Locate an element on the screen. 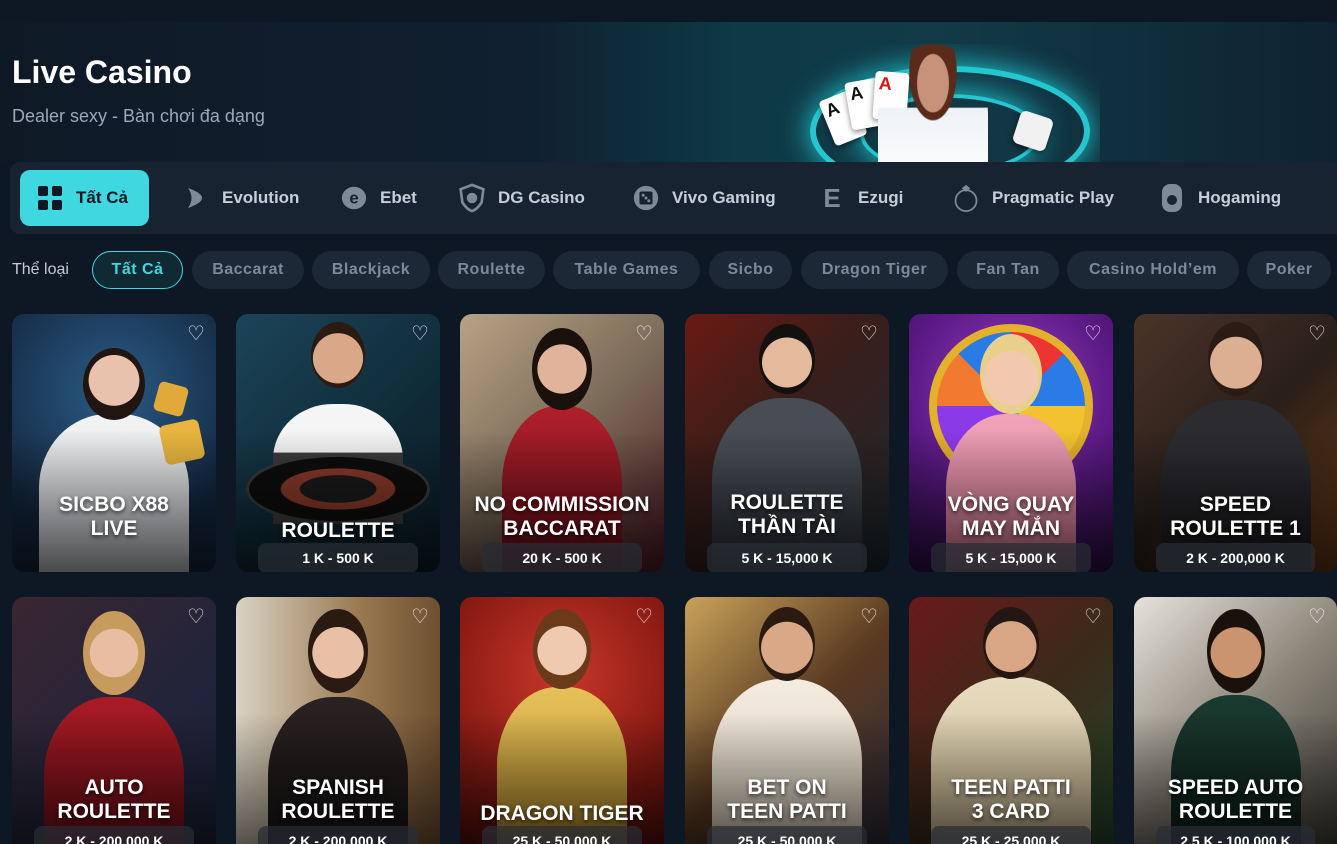 The image size is (1337, 844). dg-casino-logo-icon is located at coordinates (472, 198).